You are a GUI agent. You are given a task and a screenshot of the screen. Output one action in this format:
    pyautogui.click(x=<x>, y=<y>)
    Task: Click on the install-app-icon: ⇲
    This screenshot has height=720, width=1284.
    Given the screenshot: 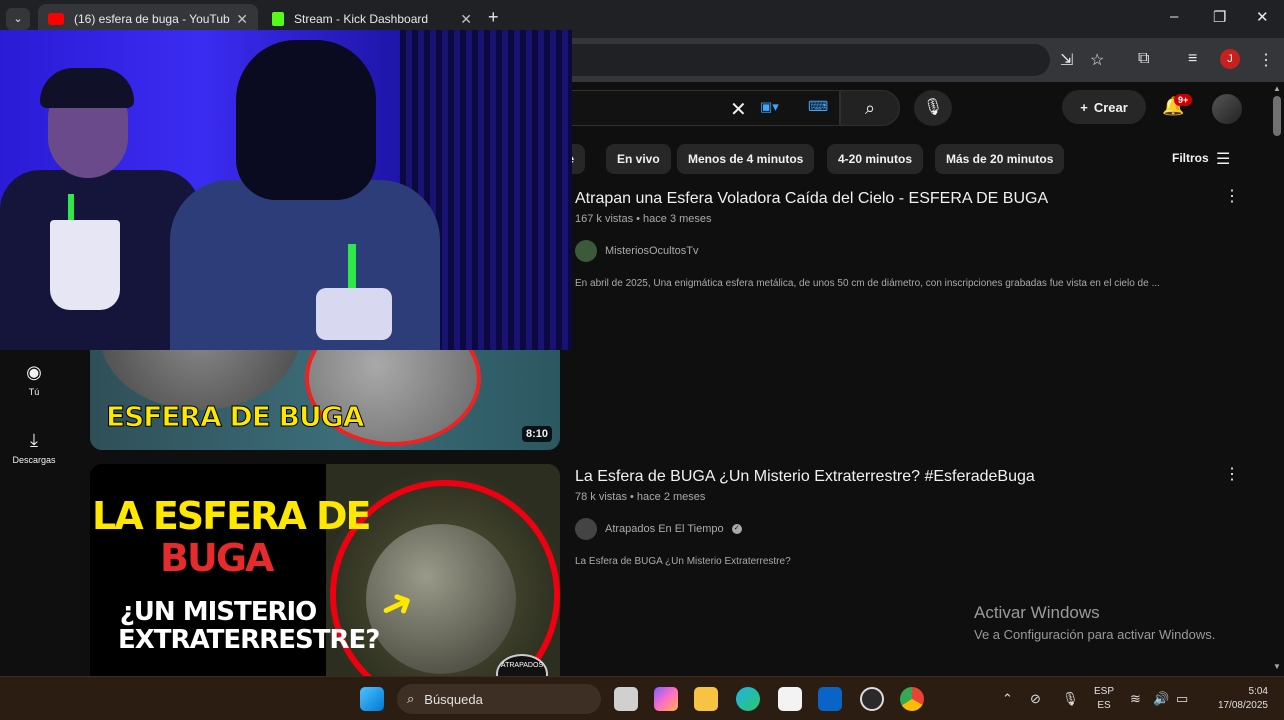 What is the action you would take?
    pyautogui.click(x=1066, y=60)
    